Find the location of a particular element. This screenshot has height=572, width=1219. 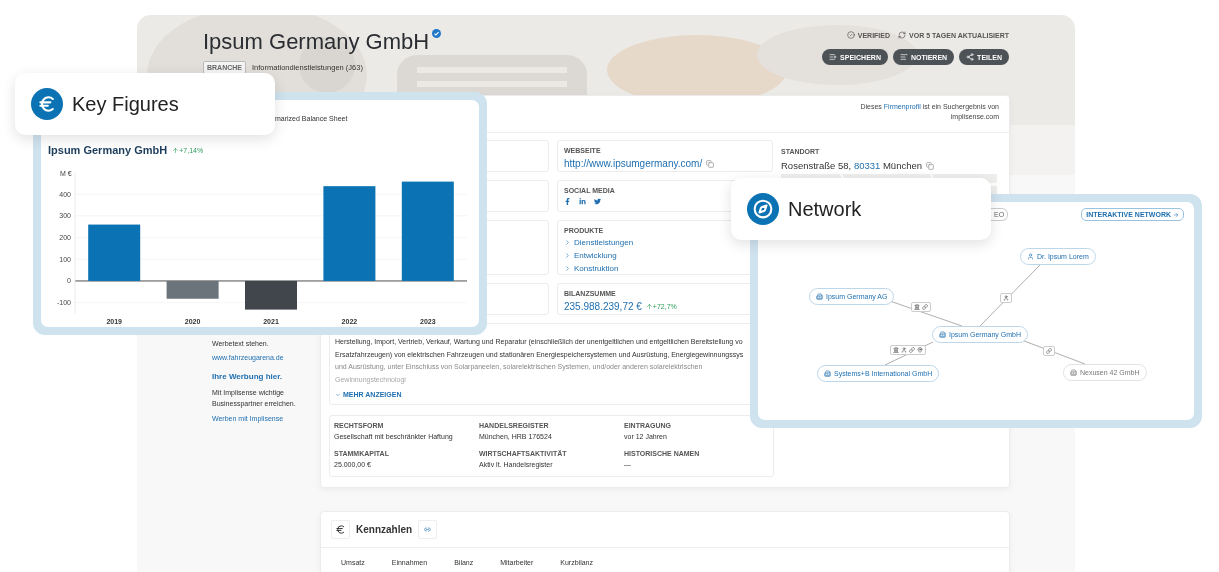

caret-icon is located at coordinates (338, 394).